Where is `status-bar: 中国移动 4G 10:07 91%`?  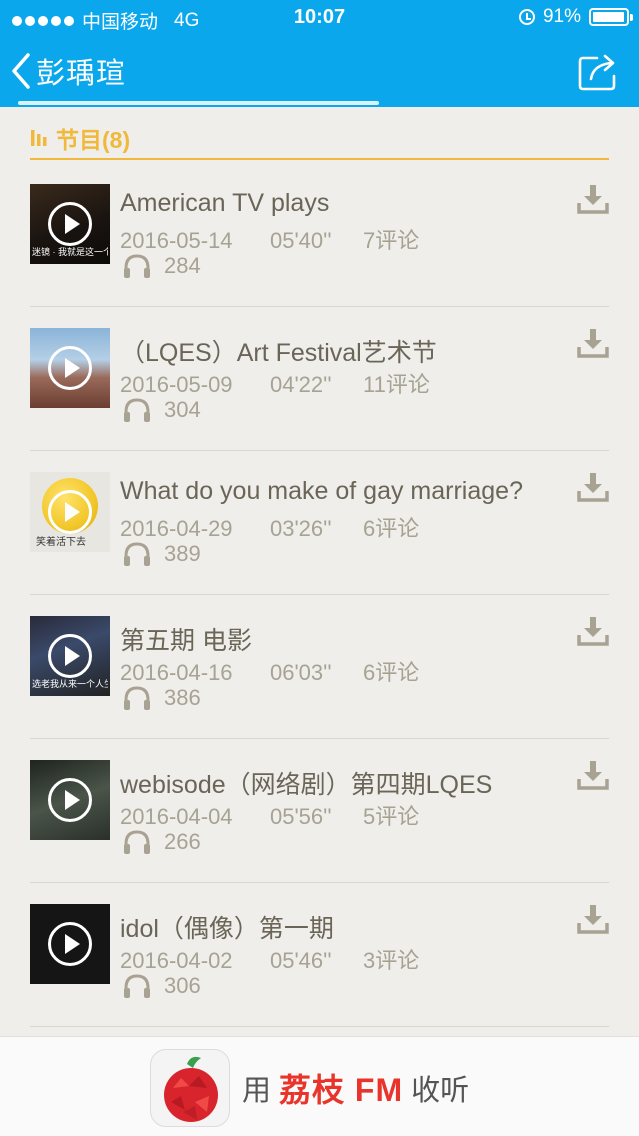
status-bar: 中国移动 4G 10:07 91% is located at coordinates (319, 18).